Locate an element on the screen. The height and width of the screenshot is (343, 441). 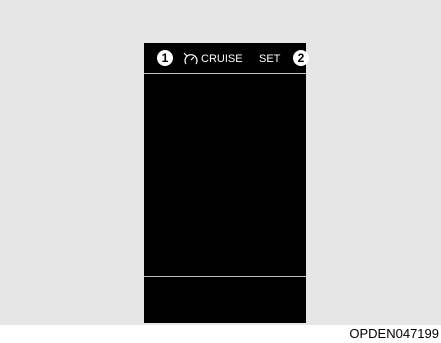
callout-marker-2: 2 is located at coordinates (301, 58).